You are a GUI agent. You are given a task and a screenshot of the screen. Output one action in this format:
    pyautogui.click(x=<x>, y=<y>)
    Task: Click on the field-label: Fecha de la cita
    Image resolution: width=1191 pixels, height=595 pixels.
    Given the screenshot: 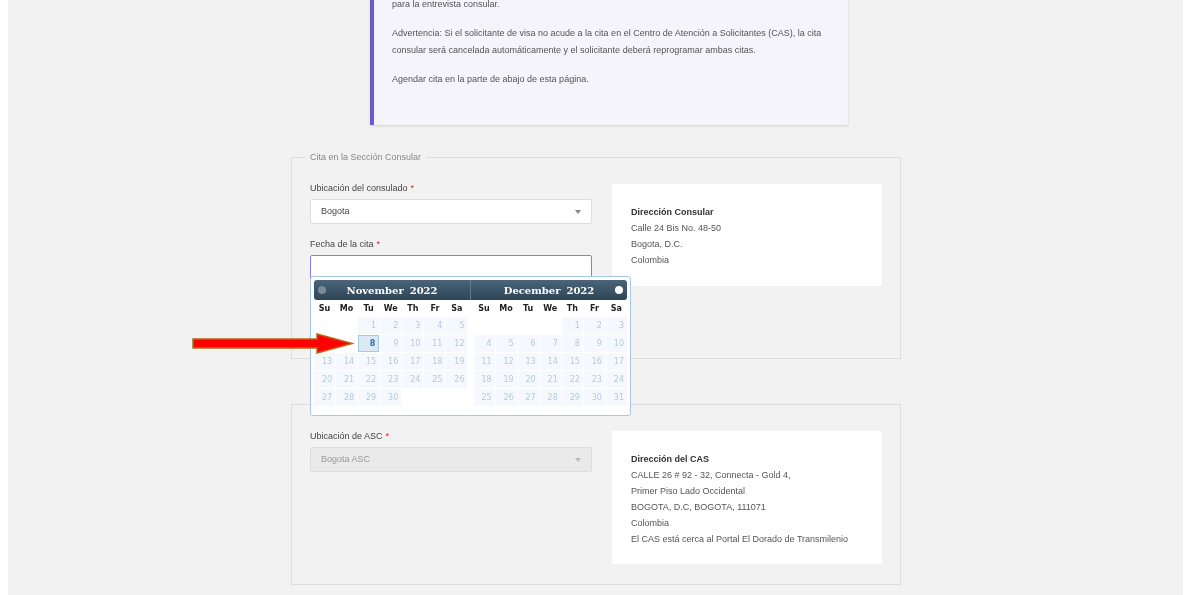 What is the action you would take?
    pyautogui.click(x=342, y=244)
    